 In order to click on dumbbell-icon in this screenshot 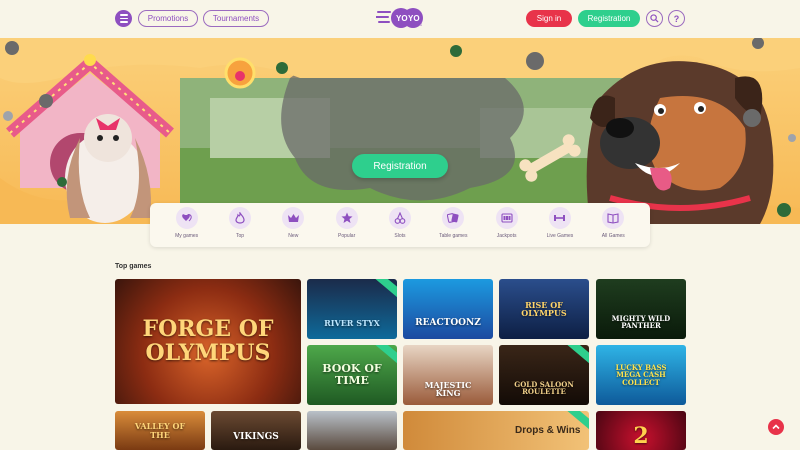, I will do `click(560, 218)`.